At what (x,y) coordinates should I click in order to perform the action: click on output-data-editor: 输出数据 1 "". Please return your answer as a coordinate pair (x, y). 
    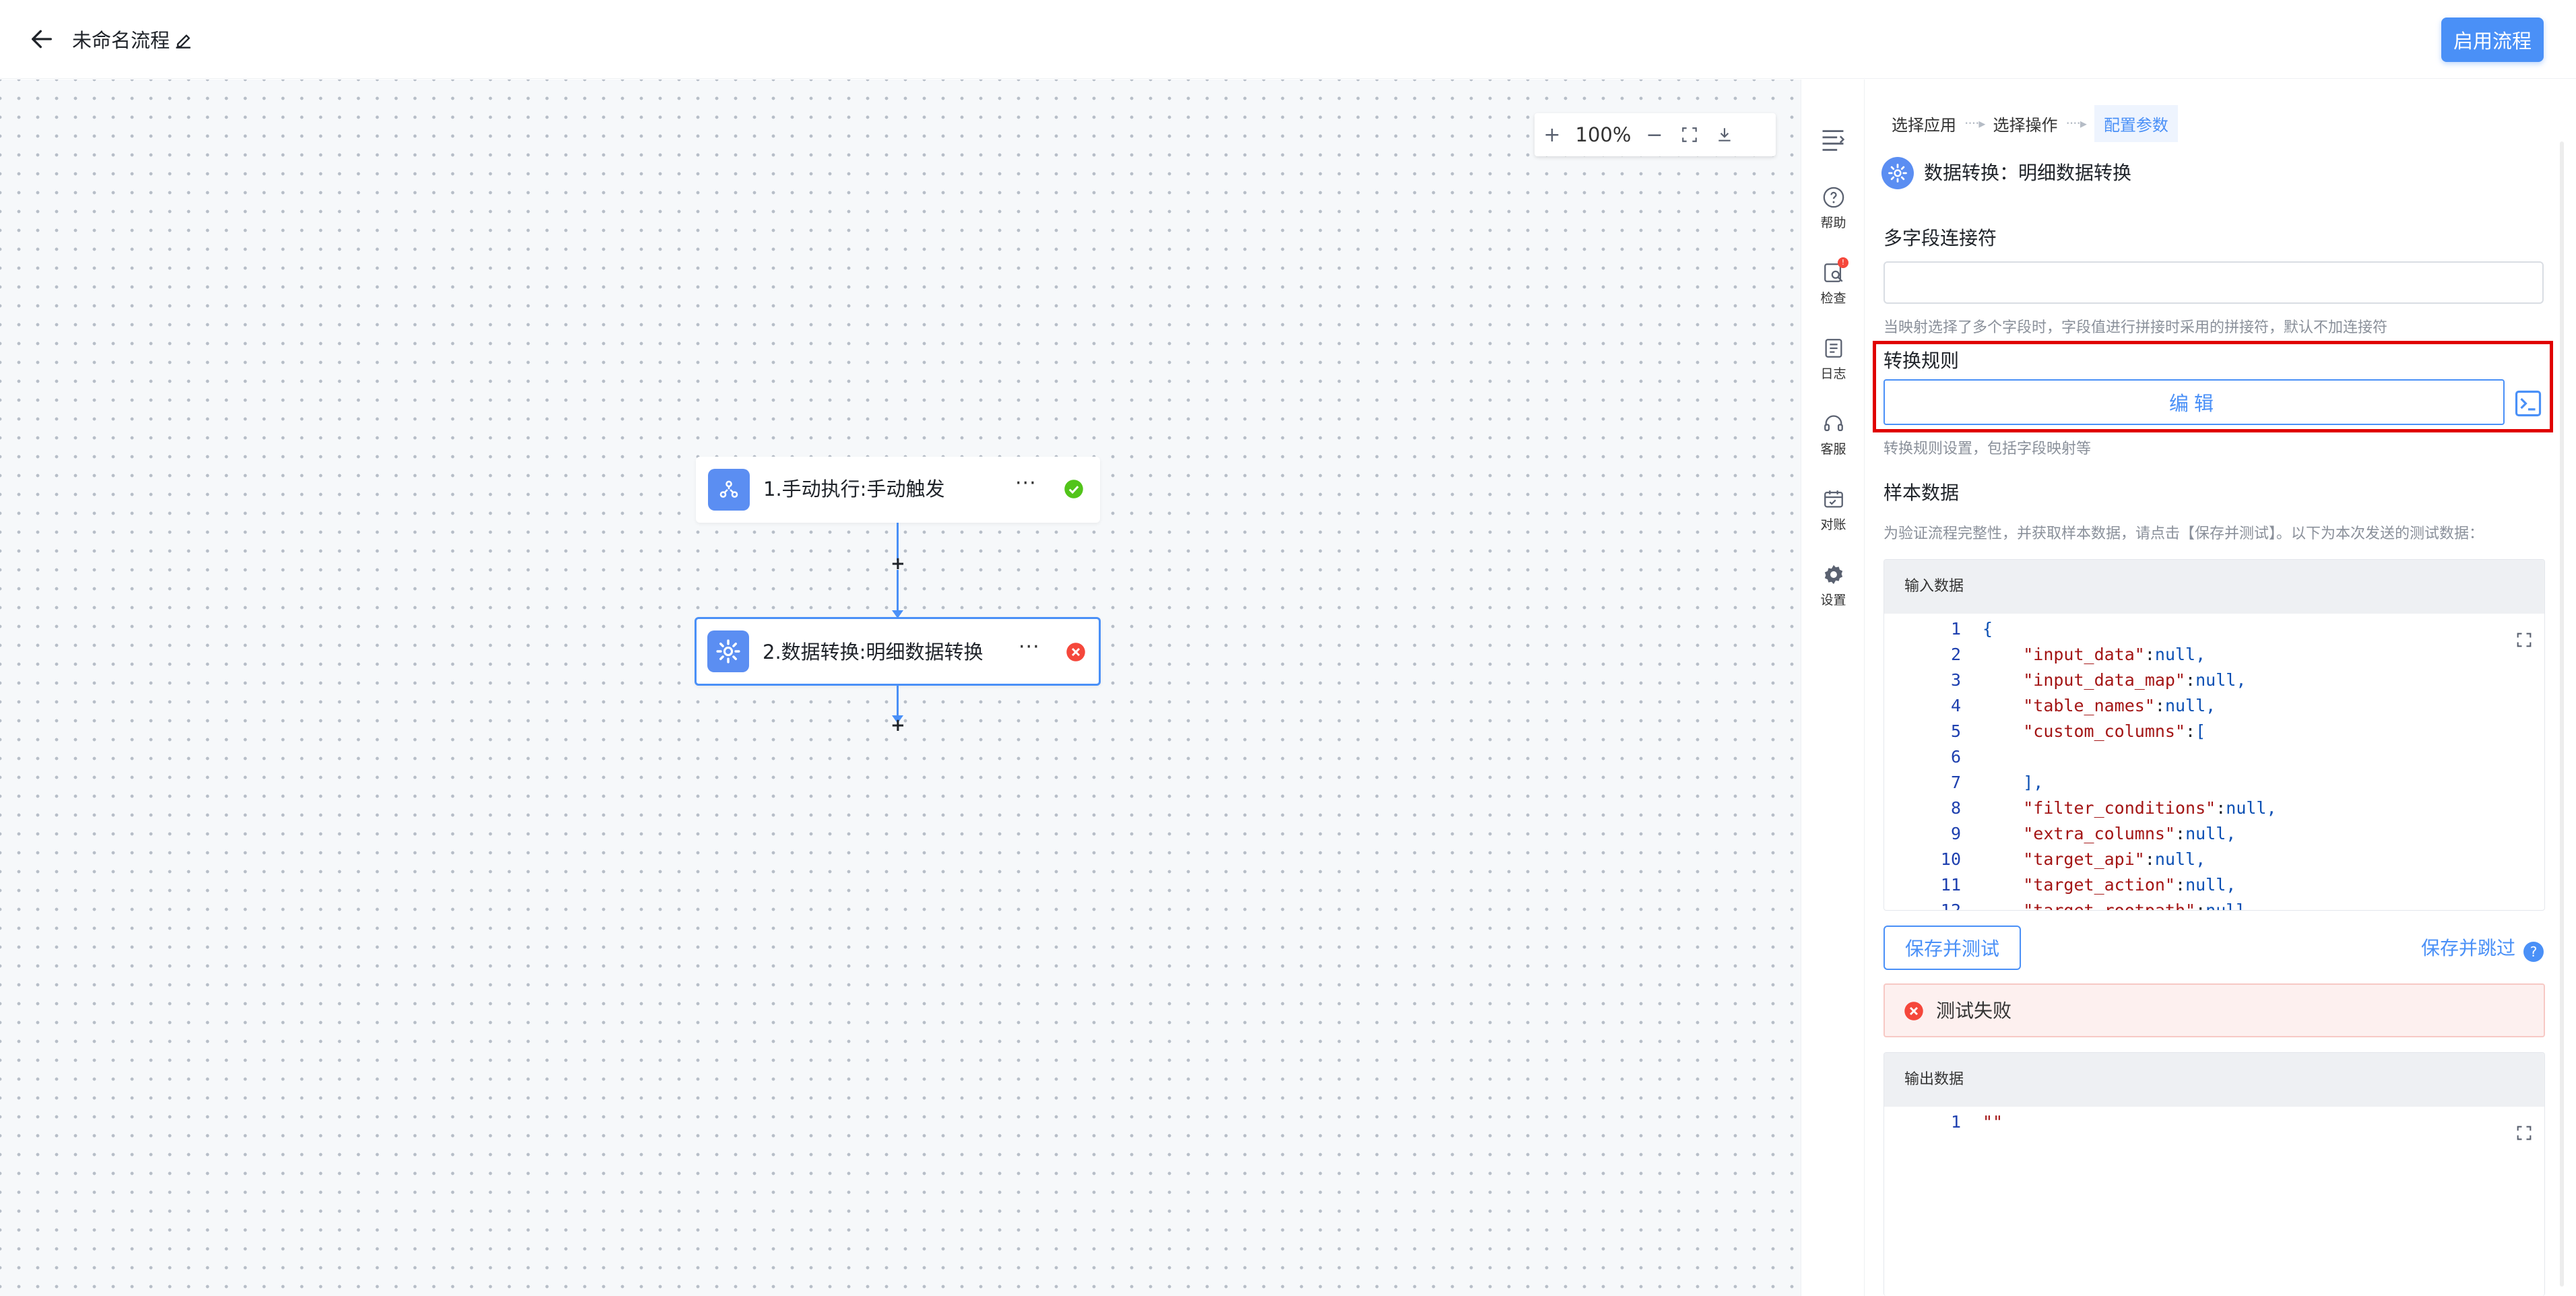
    Looking at the image, I should click on (2214, 1174).